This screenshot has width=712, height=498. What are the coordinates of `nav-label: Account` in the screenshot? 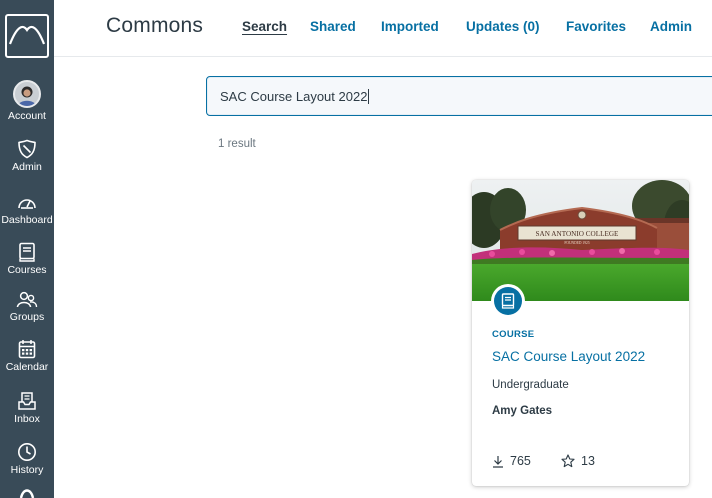 It's located at (27, 116).